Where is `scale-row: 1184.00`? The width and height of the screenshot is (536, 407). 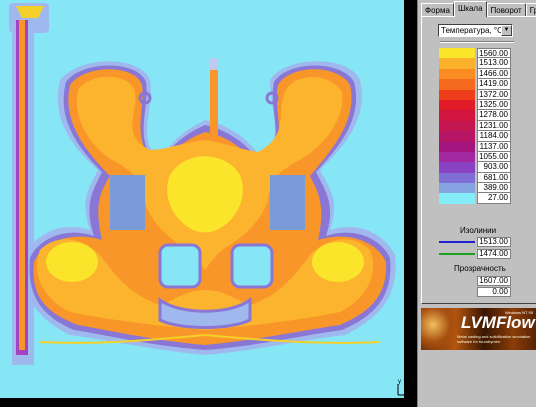 scale-row: 1184.00 is located at coordinates (486, 136).